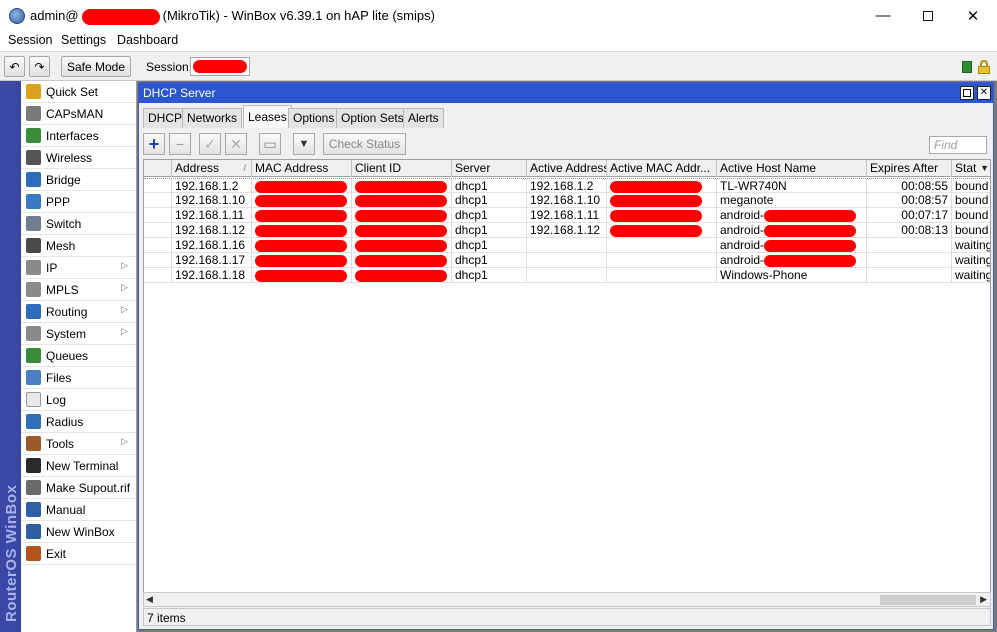 The width and height of the screenshot is (997, 632). What do you see at coordinates (78, 466) in the screenshot?
I see `sidebar-item-new-terminal: New Terminal` at bounding box center [78, 466].